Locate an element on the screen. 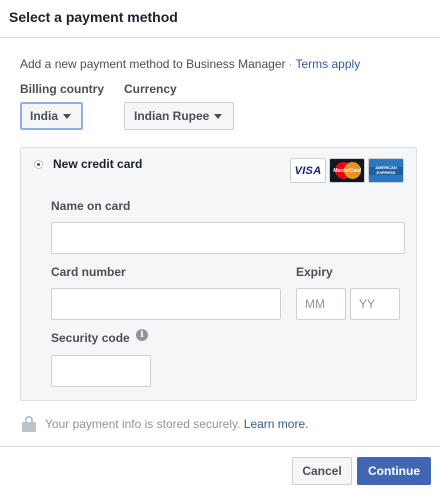 Image resolution: width=440 pixels, height=494 pixels. billing-country-label: Billing country is located at coordinates (62, 89).